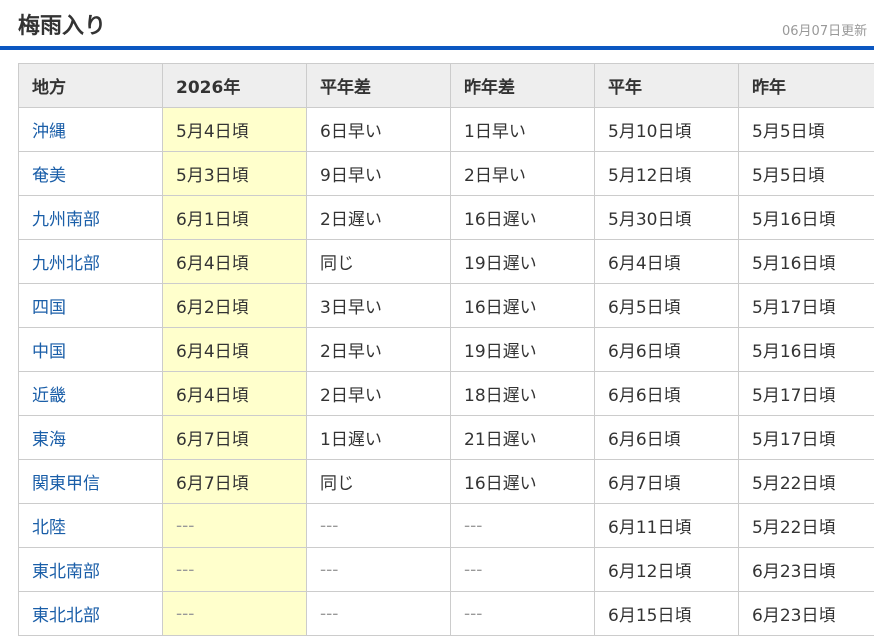 The height and width of the screenshot is (643, 874). What do you see at coordinates (522, 437) in the screenshot?
I see `diff-last-year-cell: 21日遅い` at bounding box center [522, 437].